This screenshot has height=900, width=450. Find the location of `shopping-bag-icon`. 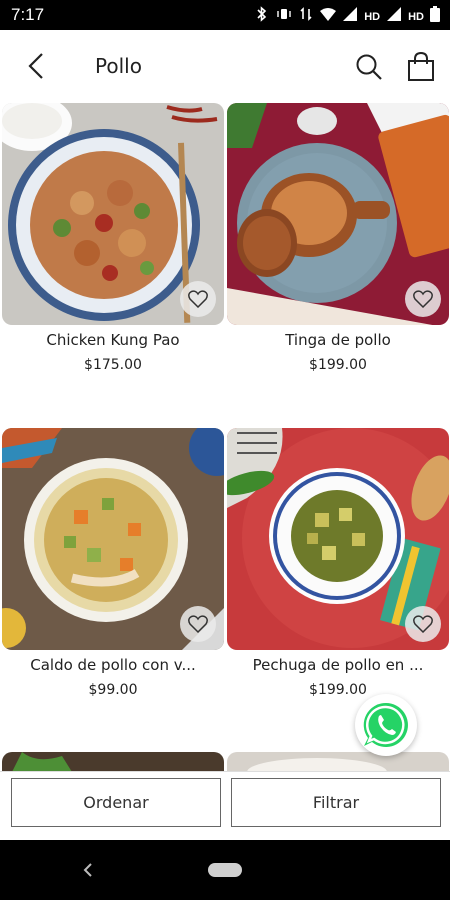

shopping-bag-icon is located at coordinates (421, 66).